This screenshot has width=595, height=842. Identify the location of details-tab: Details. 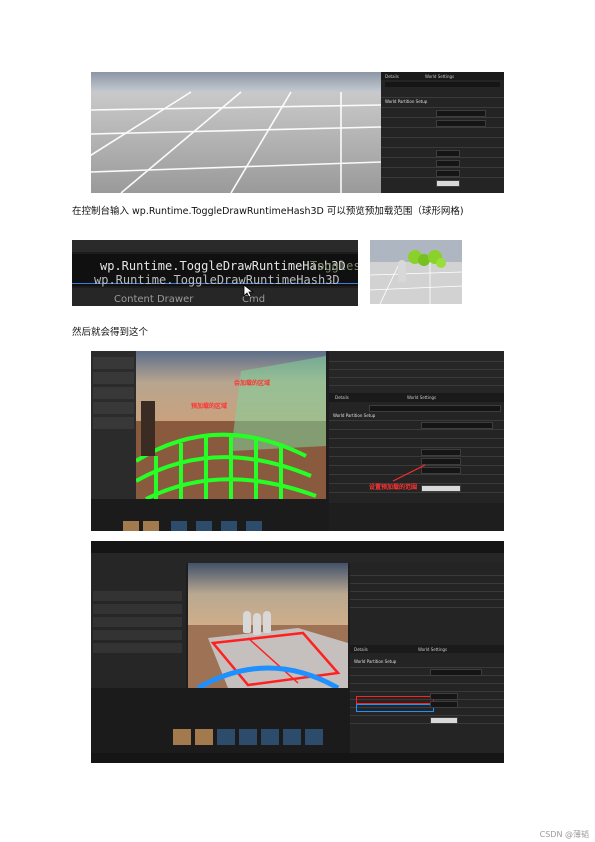
(392, 76).